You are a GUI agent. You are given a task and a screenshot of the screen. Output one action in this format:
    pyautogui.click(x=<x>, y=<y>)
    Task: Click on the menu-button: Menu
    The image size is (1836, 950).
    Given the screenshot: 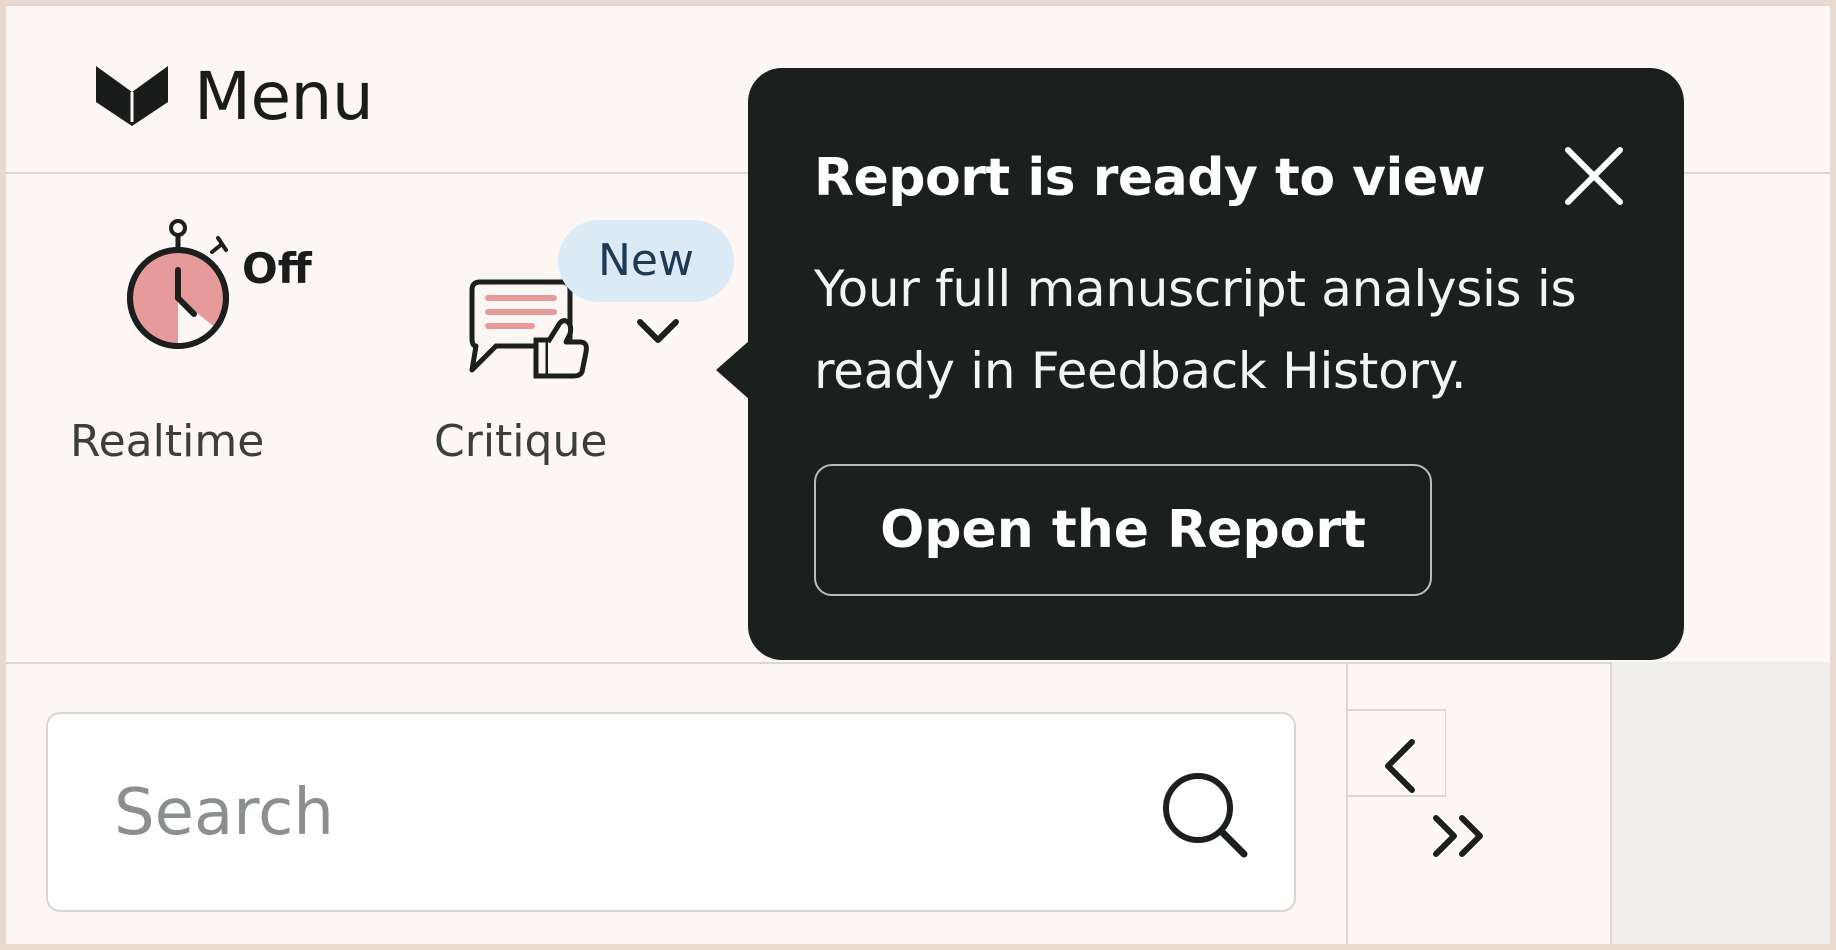 What is the action you would take?
    pyautogui.click(x=284, y=96)
    